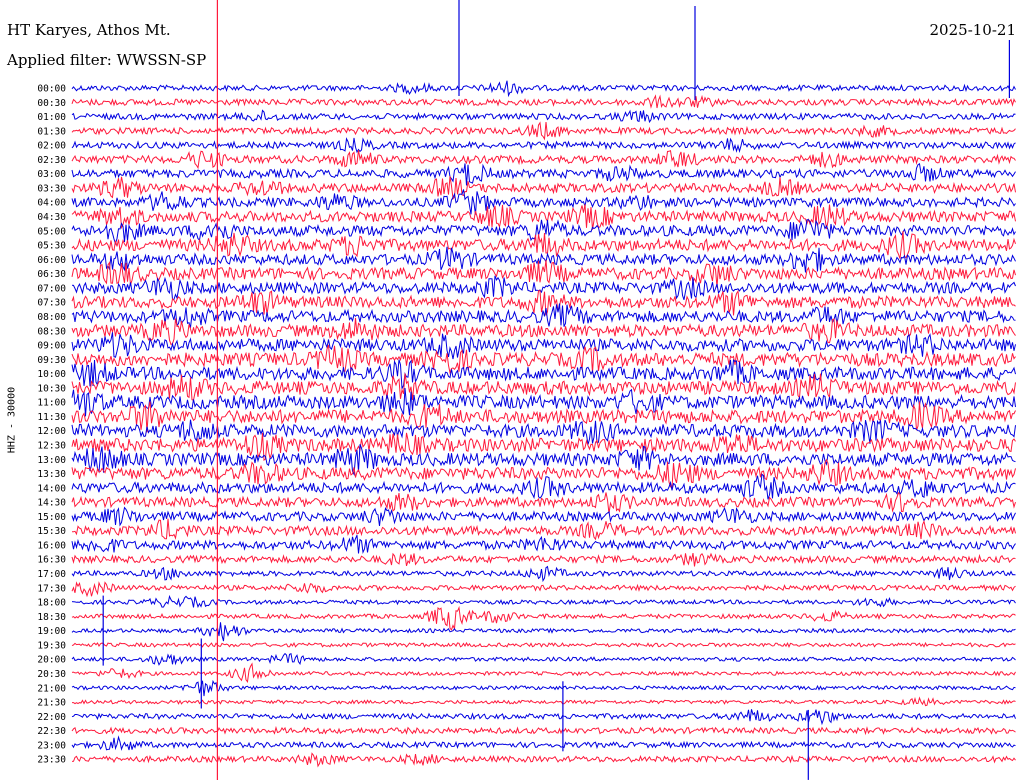 The image size is (1024, 780). What do you see at coordinates (51, 188) in the screenshot?
I see `time-label-0330: 03:30` at bounding box center [51, 188].